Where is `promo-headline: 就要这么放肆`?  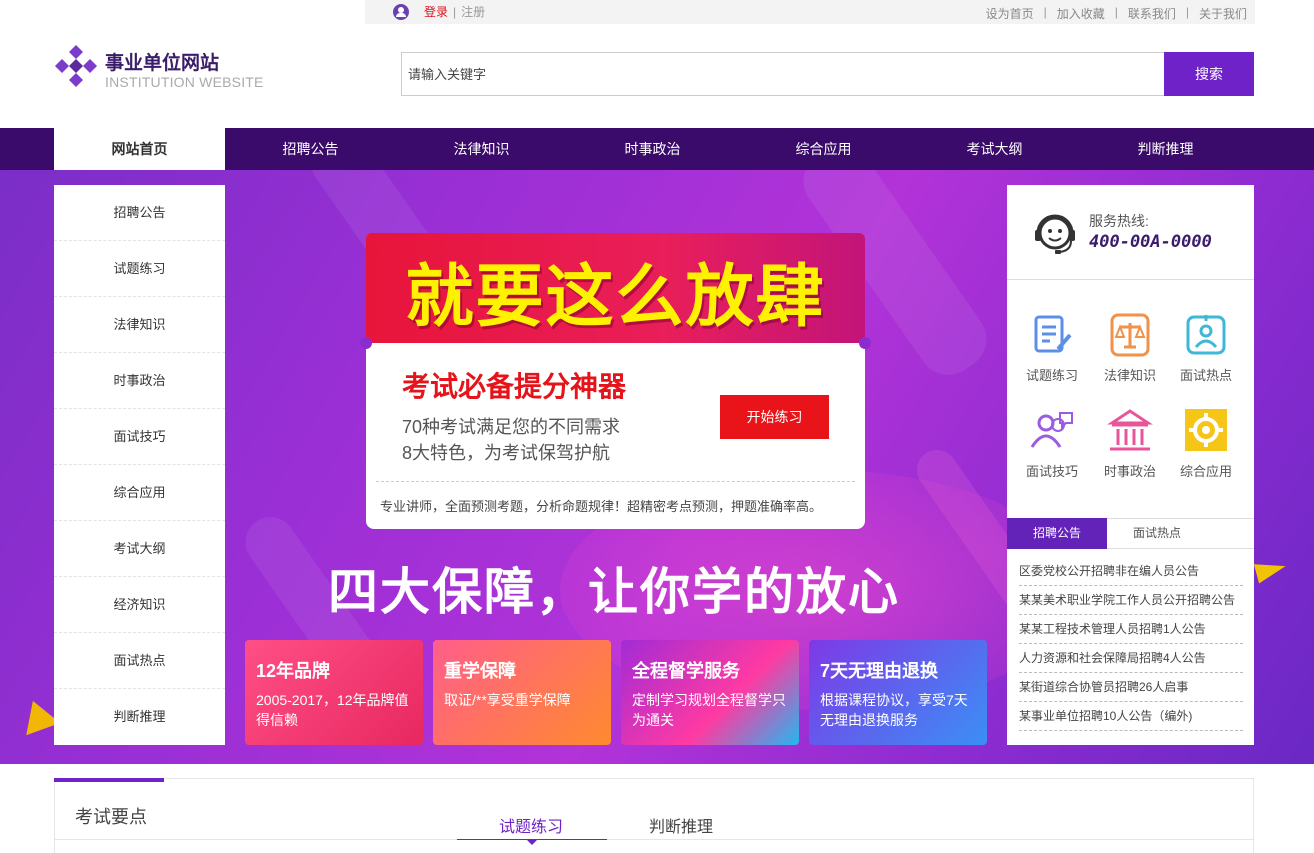
promo-headline: 就要这么放肆 is located at coordinates (615, 297).